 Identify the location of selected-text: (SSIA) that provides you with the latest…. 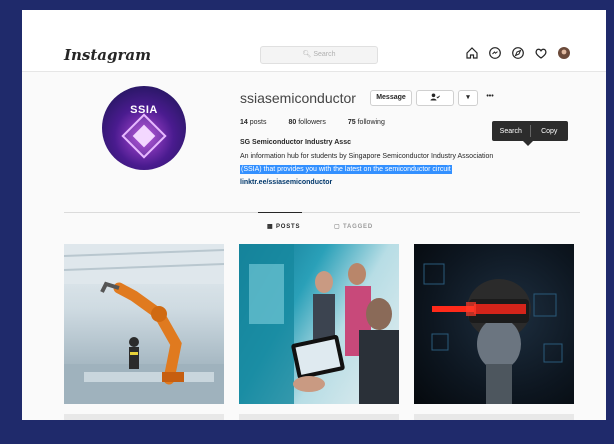
(346, 169).